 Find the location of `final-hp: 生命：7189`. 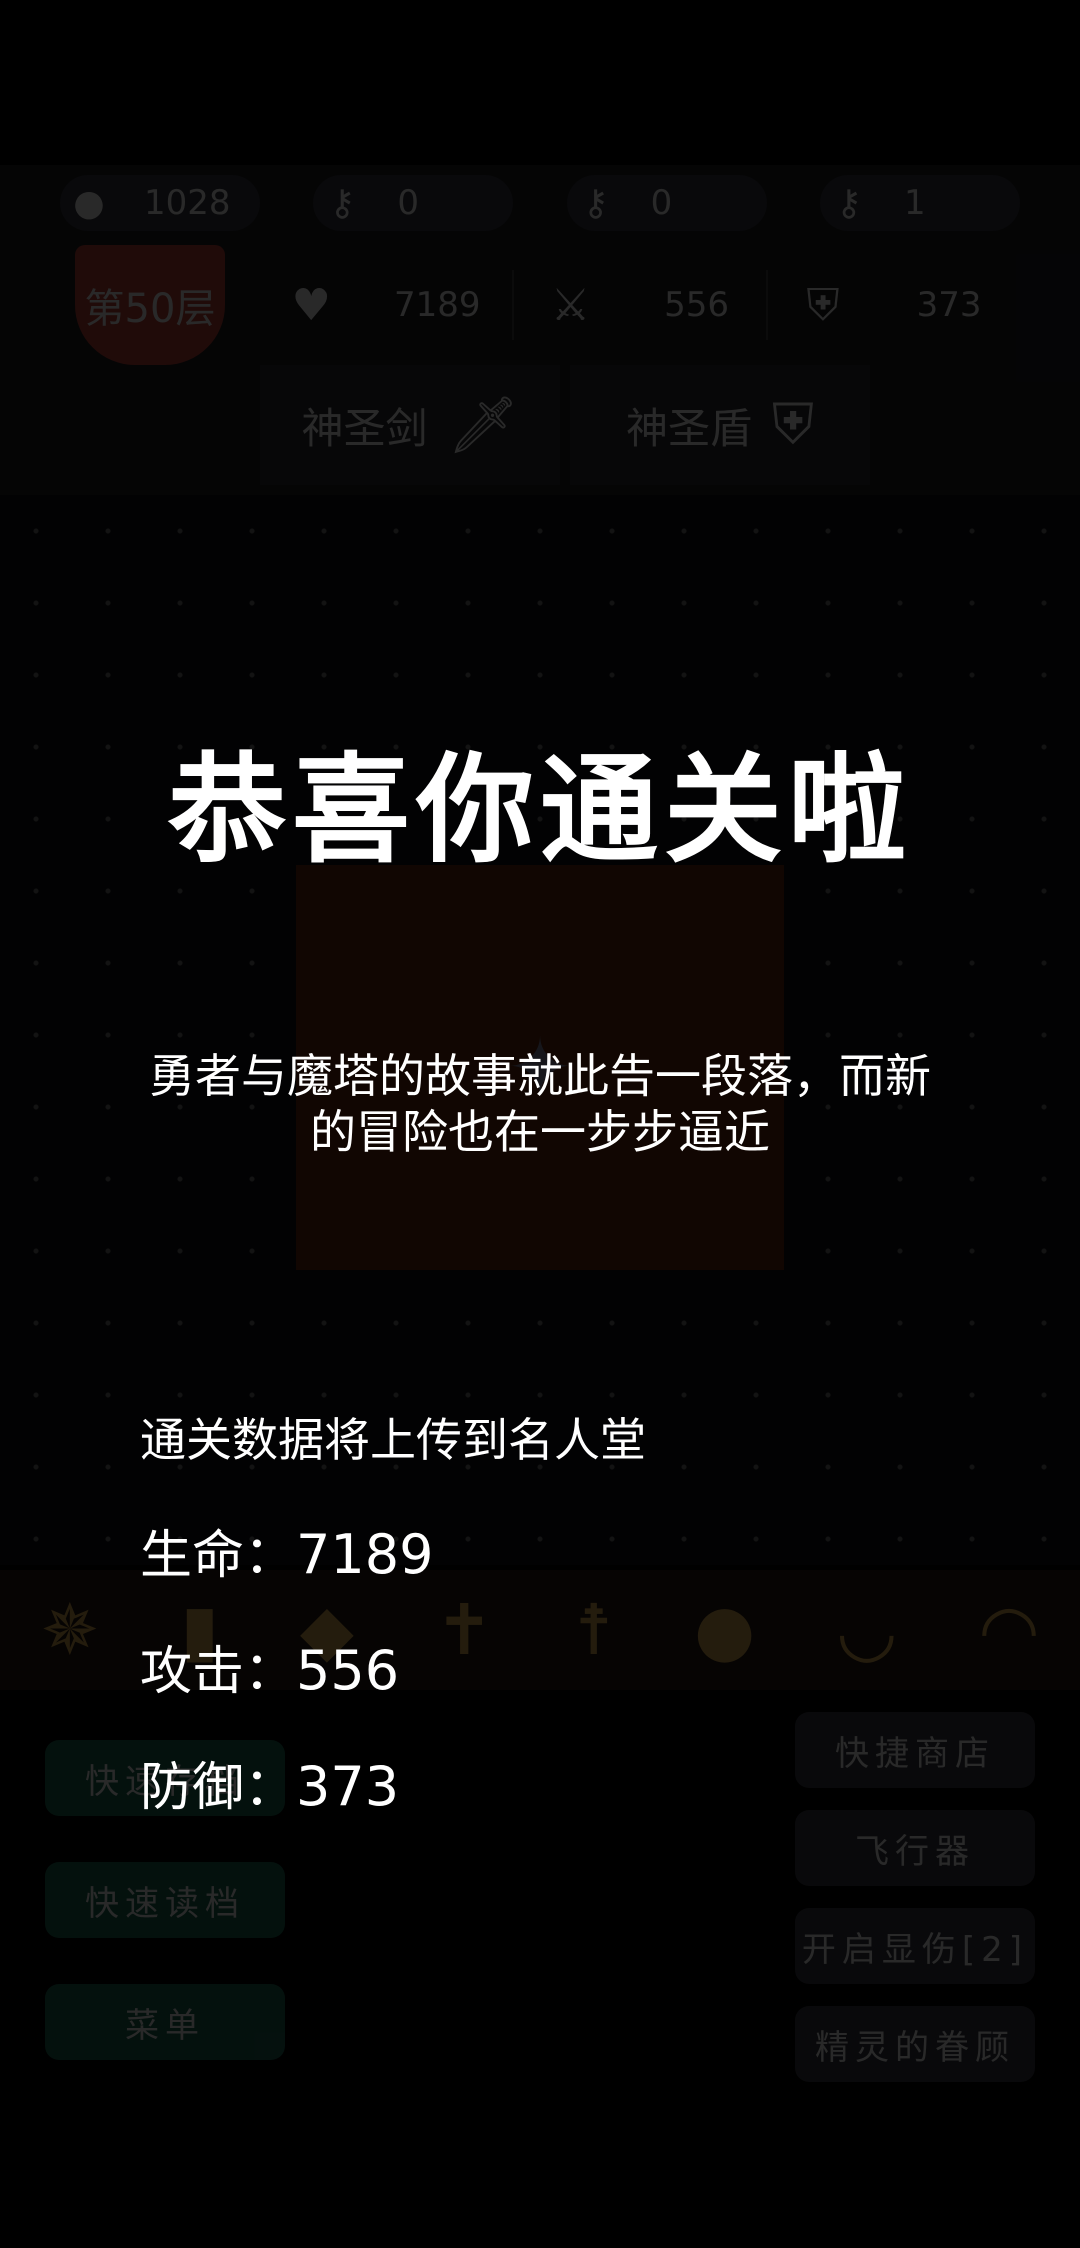

final-hp: 生命：7189 is located at coordinates (287, 1555).